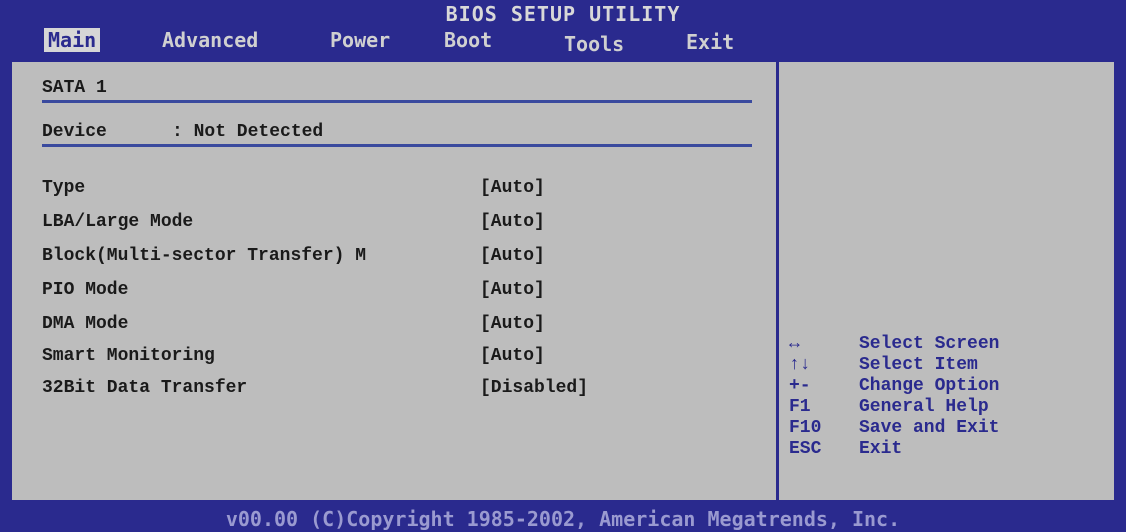 This screenshot has height=532, width=1126. Describe the element at coordinates (85, 324) in the screenshot. I see `setting-label: DMA Mode` at that location.